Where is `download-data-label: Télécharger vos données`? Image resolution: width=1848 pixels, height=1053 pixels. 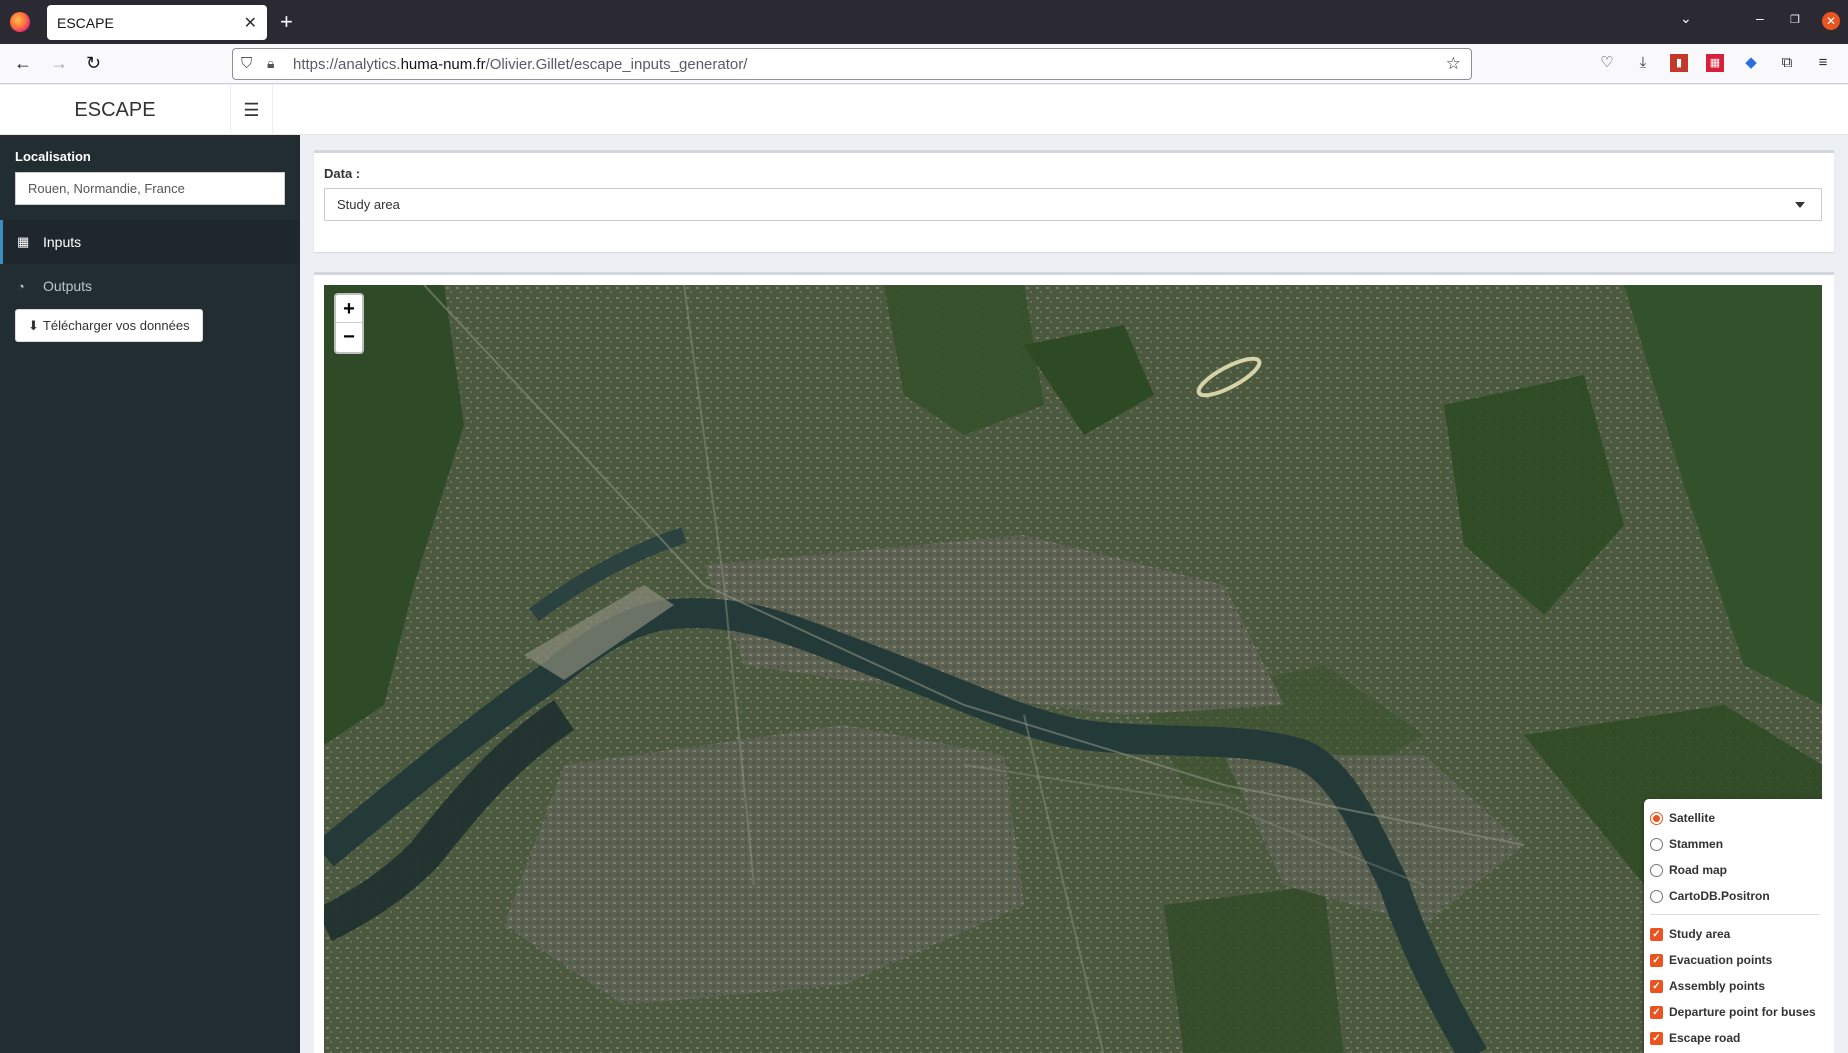
download-data-label: Télécharger vos données is located at coordinates (116, 325).